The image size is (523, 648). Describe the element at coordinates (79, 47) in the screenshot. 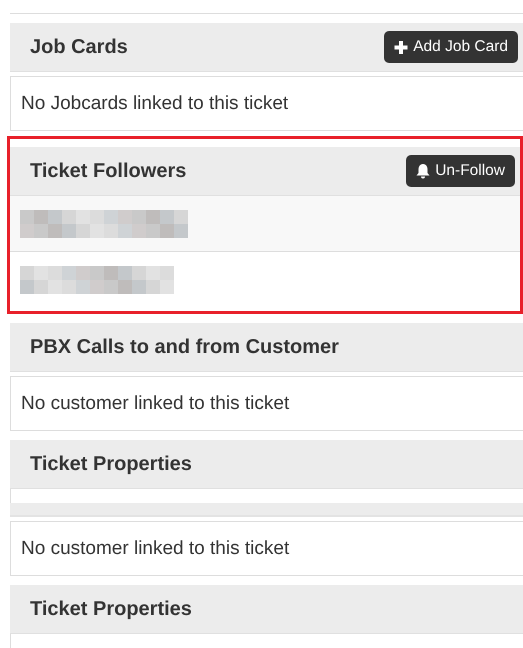

I see `panel-title: Job Cards` at that location.